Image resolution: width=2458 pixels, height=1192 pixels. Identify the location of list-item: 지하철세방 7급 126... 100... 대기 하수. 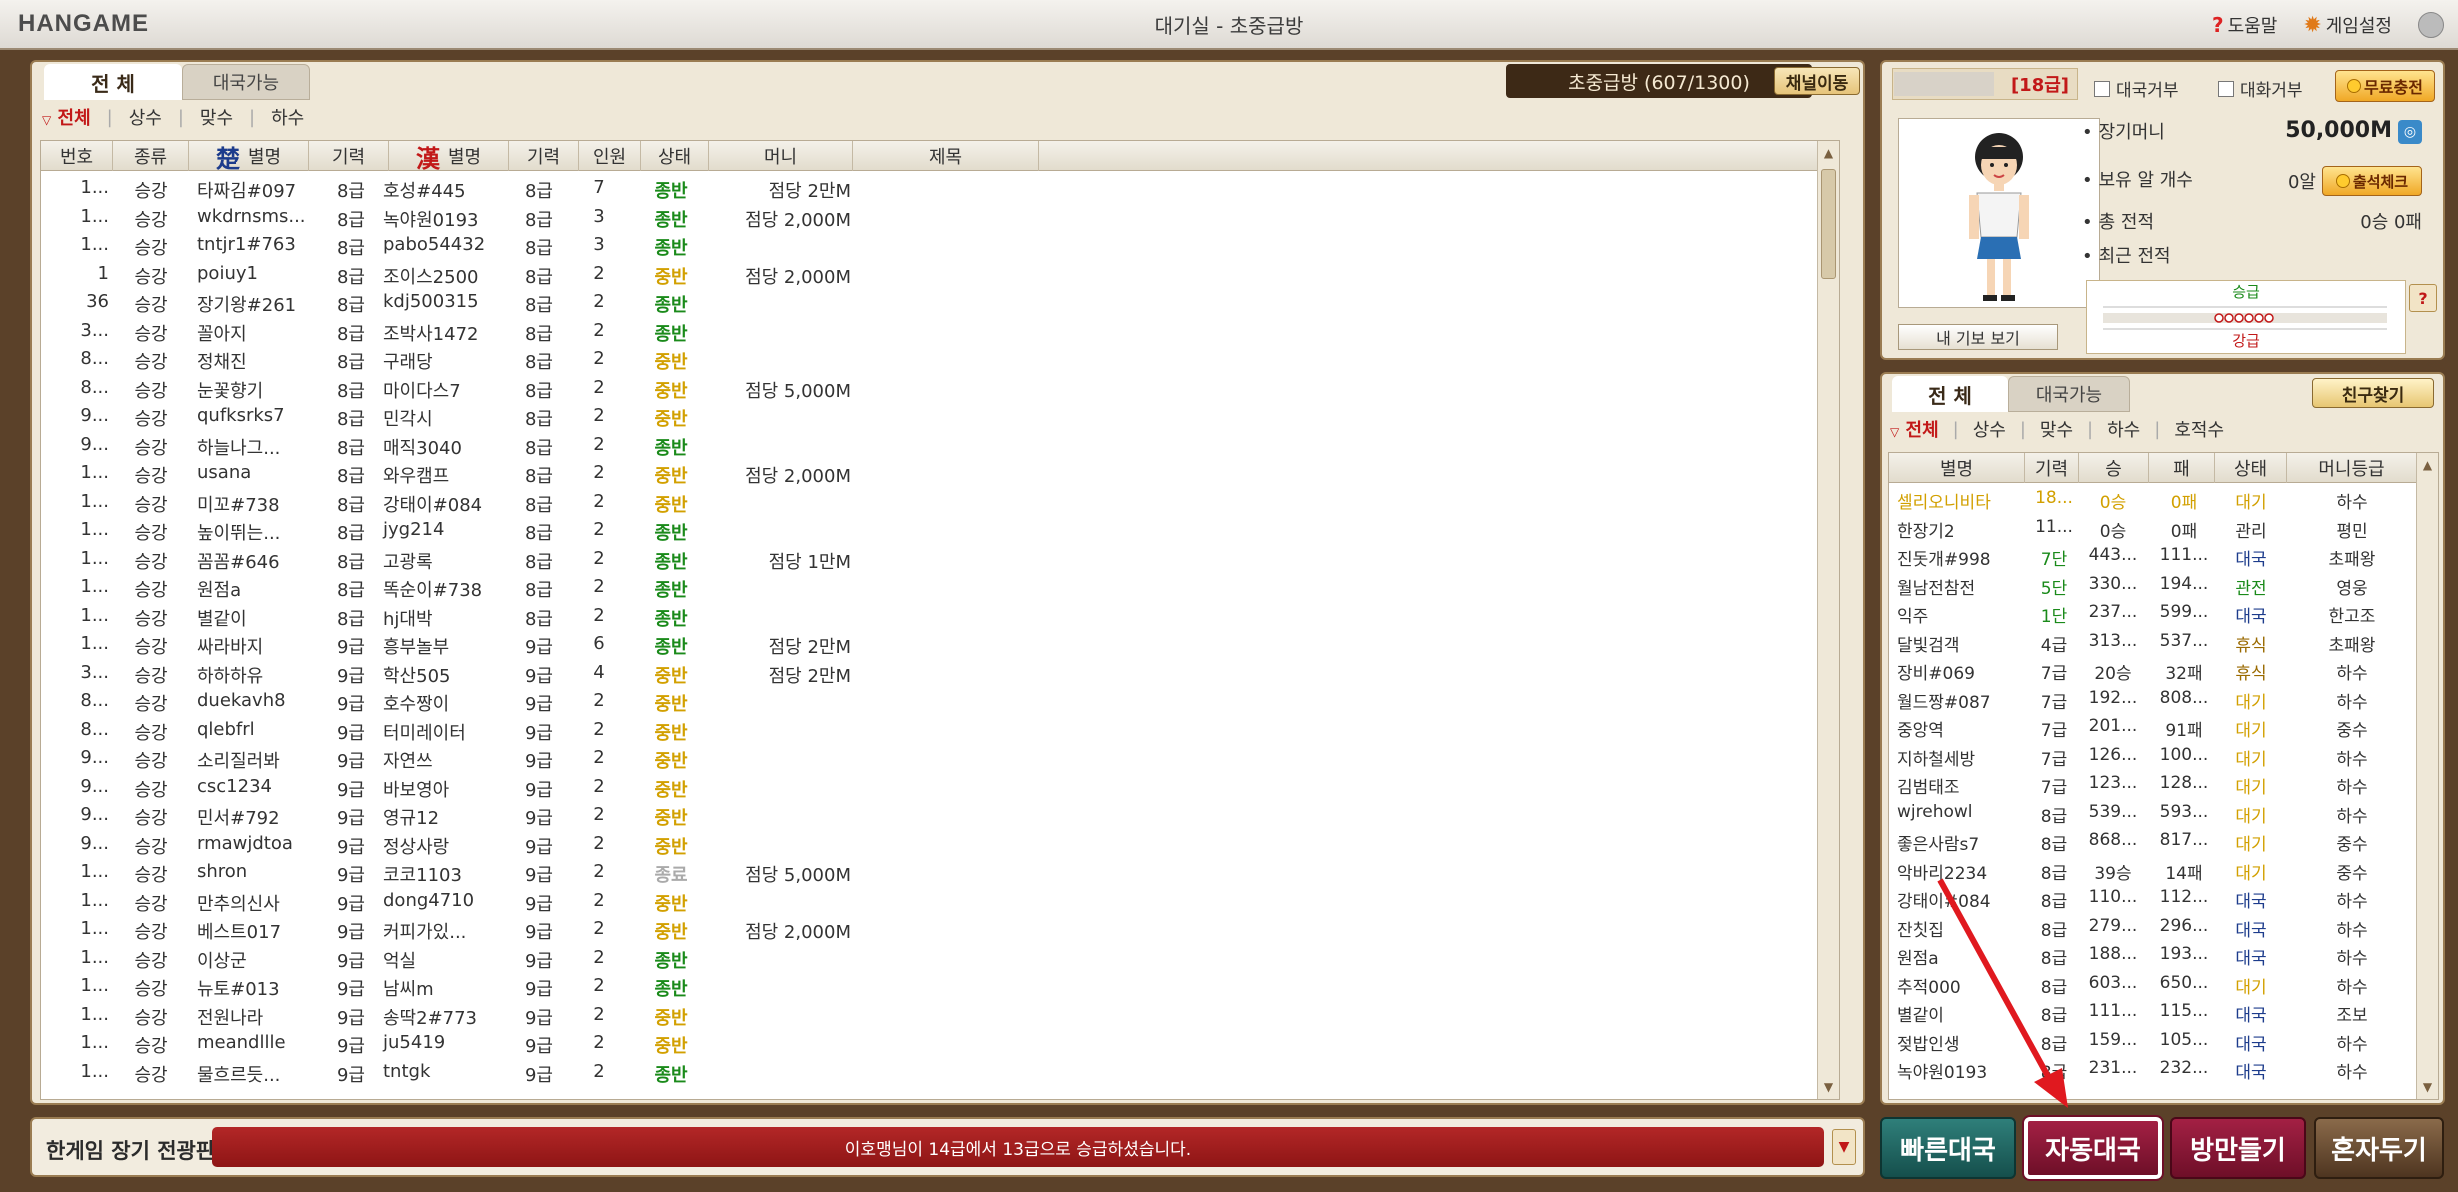
(2153, 756).